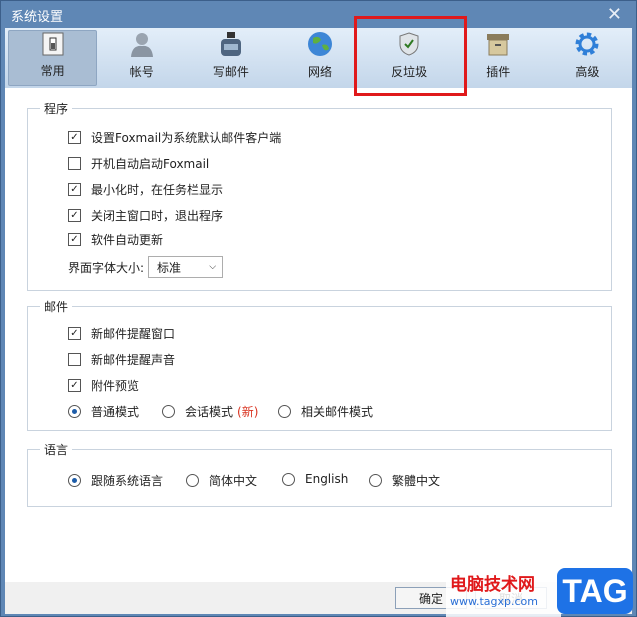 The height and width of the screenshot is (617, 637). I want to click on group-title: 邮件, so click(56, 306).